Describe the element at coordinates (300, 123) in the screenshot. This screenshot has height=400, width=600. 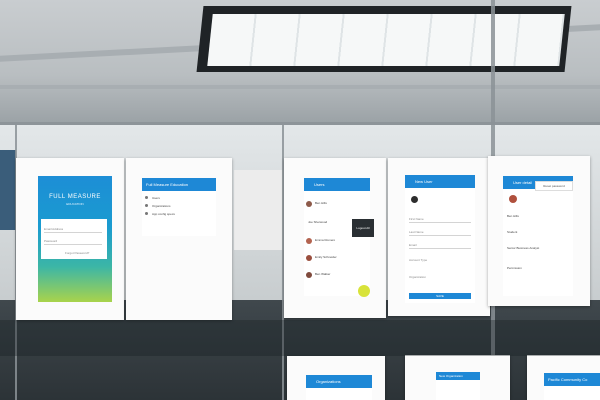
I see `glass-rail` at that location.